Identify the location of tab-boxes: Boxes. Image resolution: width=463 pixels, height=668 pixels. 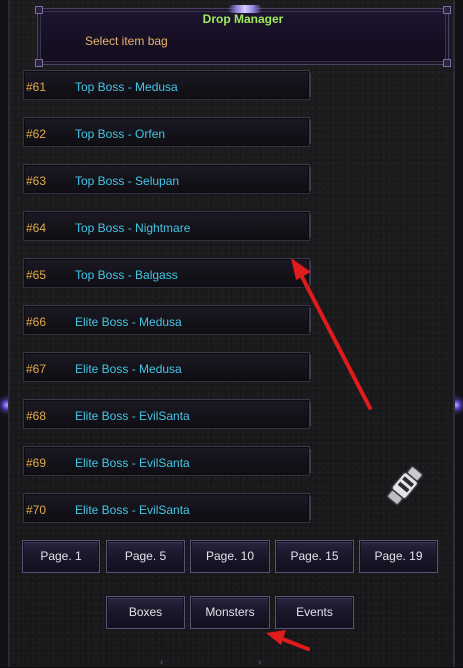
(145, 612).